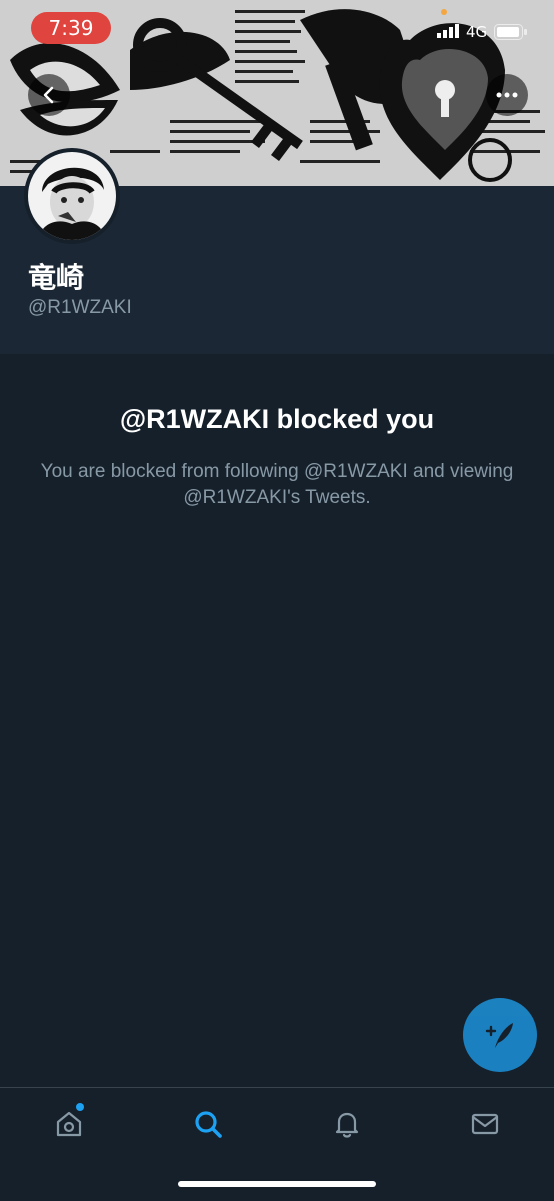  I want to click on privacy-indicator-dot, so click(444, 12).